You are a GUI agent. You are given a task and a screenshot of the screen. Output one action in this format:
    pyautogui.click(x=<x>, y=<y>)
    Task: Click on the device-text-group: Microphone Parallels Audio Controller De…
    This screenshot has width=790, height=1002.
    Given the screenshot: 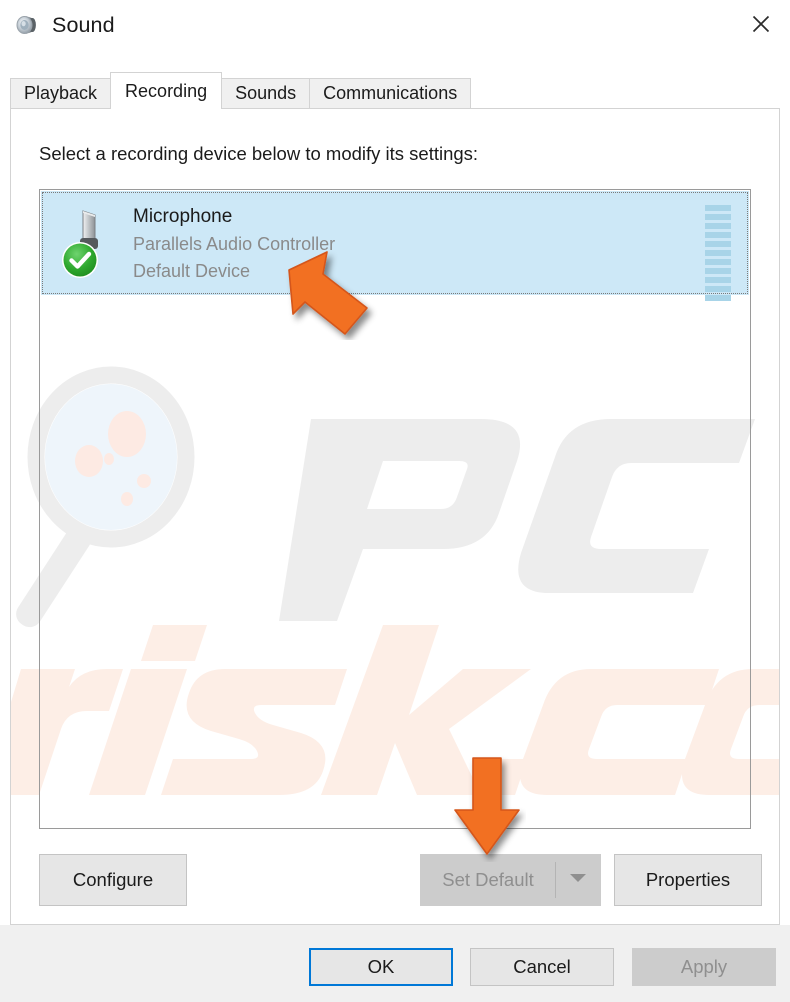 What is the action you would take?
    pyautogui.click(x=234, y=243)
    